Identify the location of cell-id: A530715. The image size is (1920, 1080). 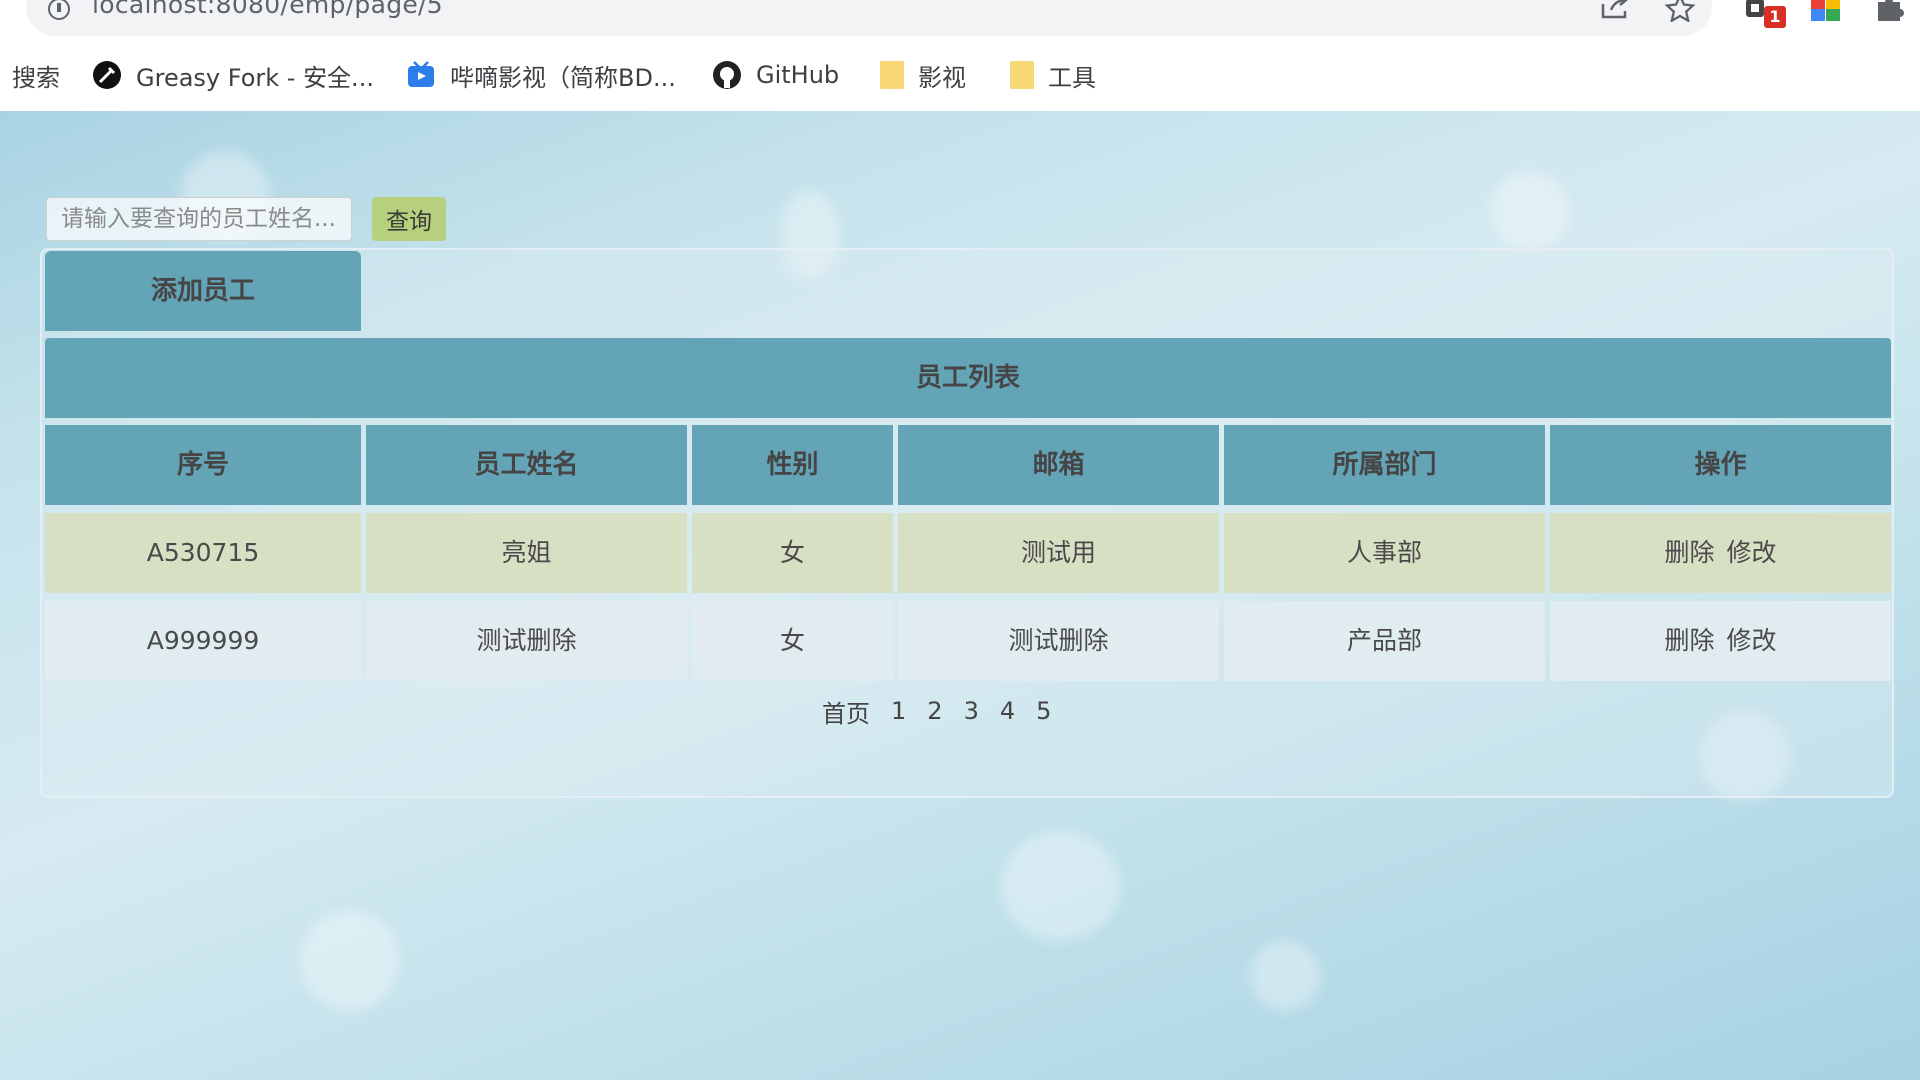
(203, 553).